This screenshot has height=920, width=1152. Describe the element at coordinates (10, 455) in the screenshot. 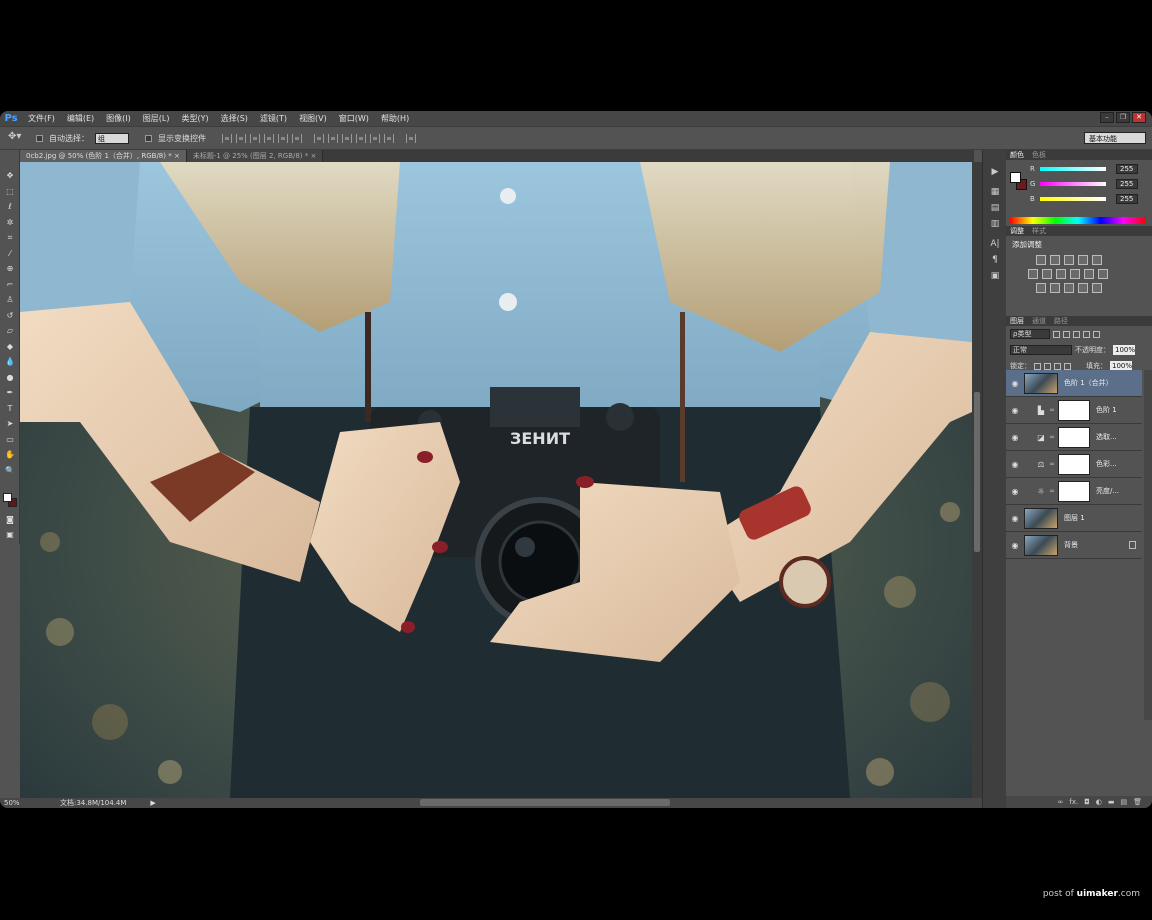

I see `hand-tool-icon: ✋` at that location.